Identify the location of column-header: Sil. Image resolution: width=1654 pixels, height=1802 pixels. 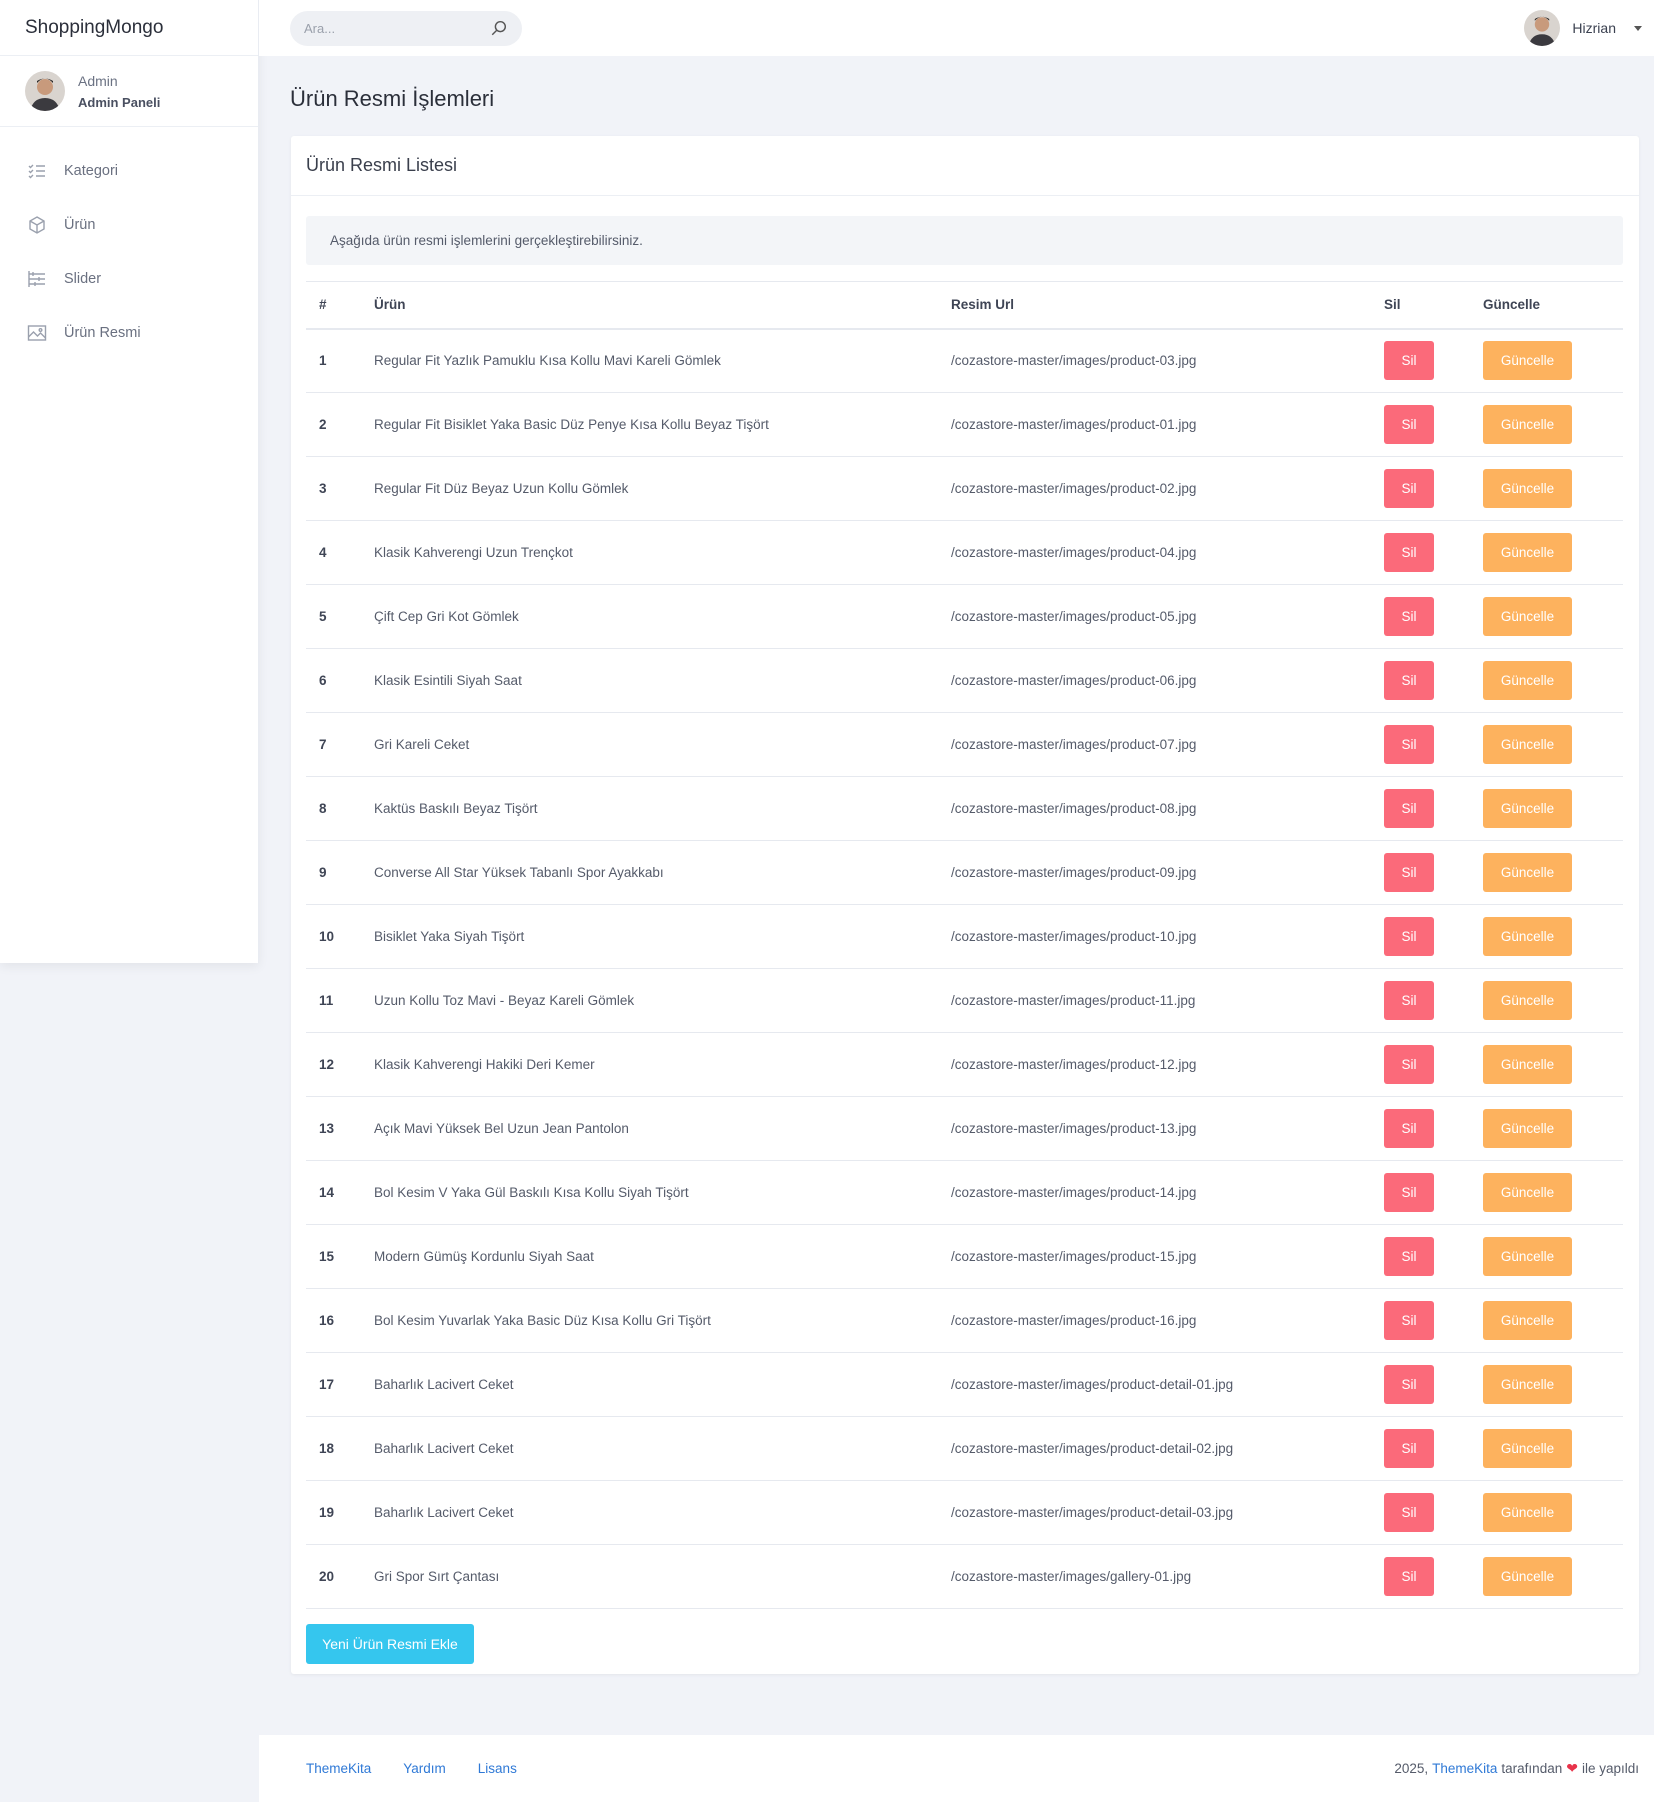
(1420, 305).